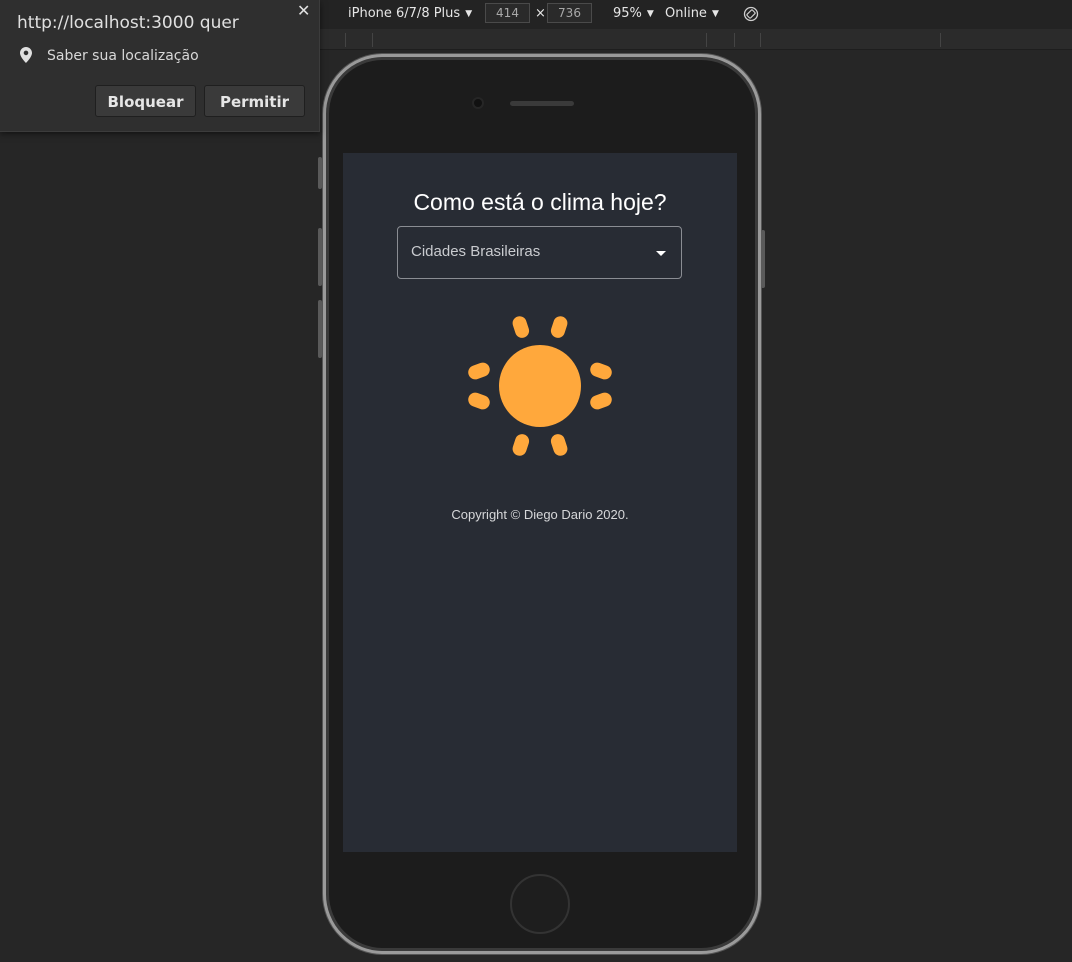 The height and width of the screenshot is (962, 1072). I want to click on width-input: 414, so click(507, 13).